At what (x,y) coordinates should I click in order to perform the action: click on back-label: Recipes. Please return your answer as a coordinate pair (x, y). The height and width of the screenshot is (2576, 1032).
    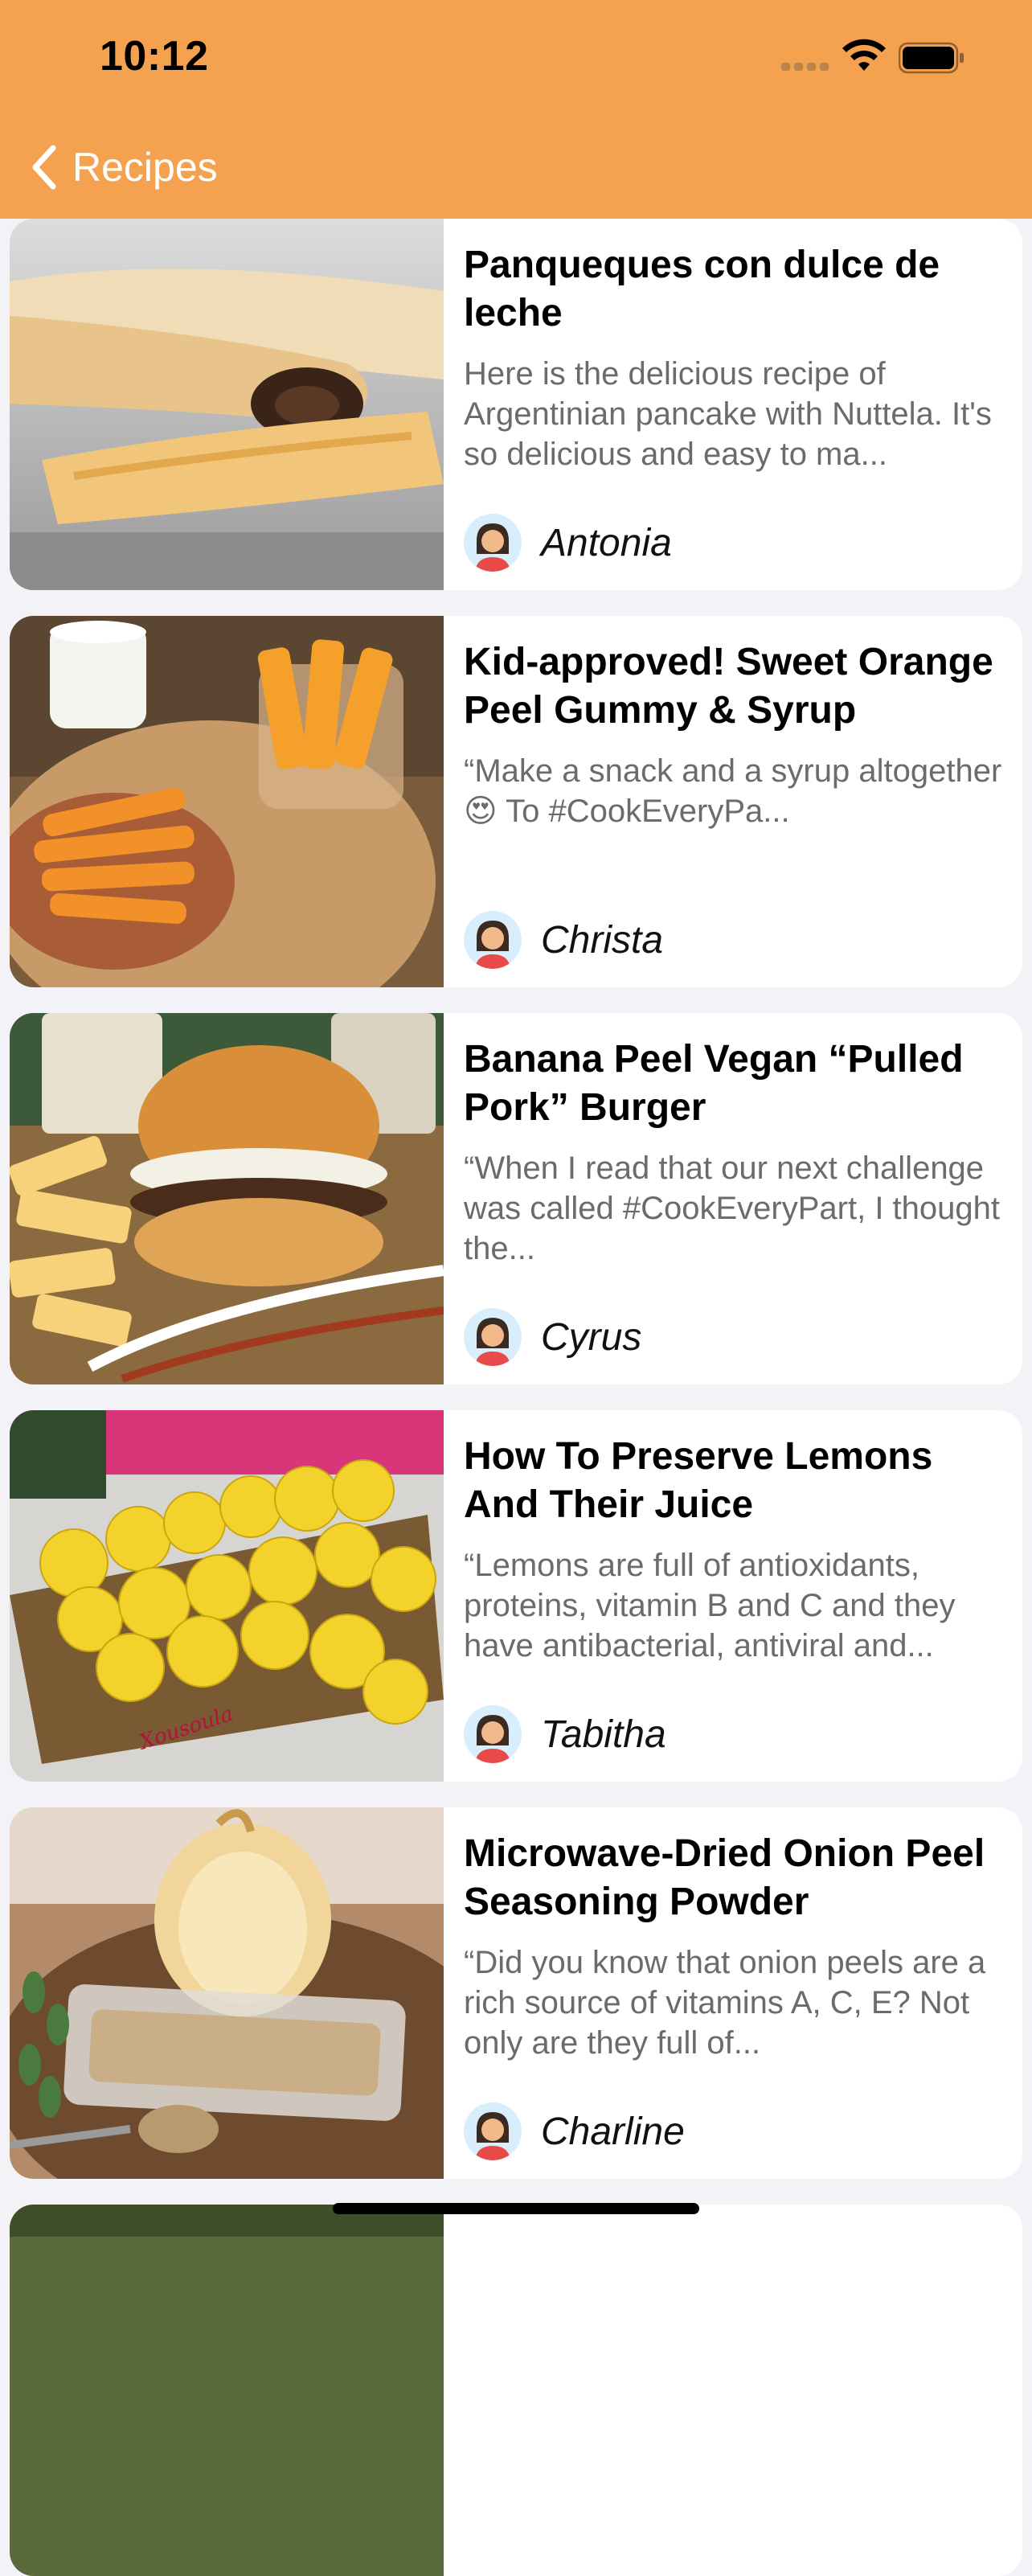
    Looking at the image, I should click on (145, 167).